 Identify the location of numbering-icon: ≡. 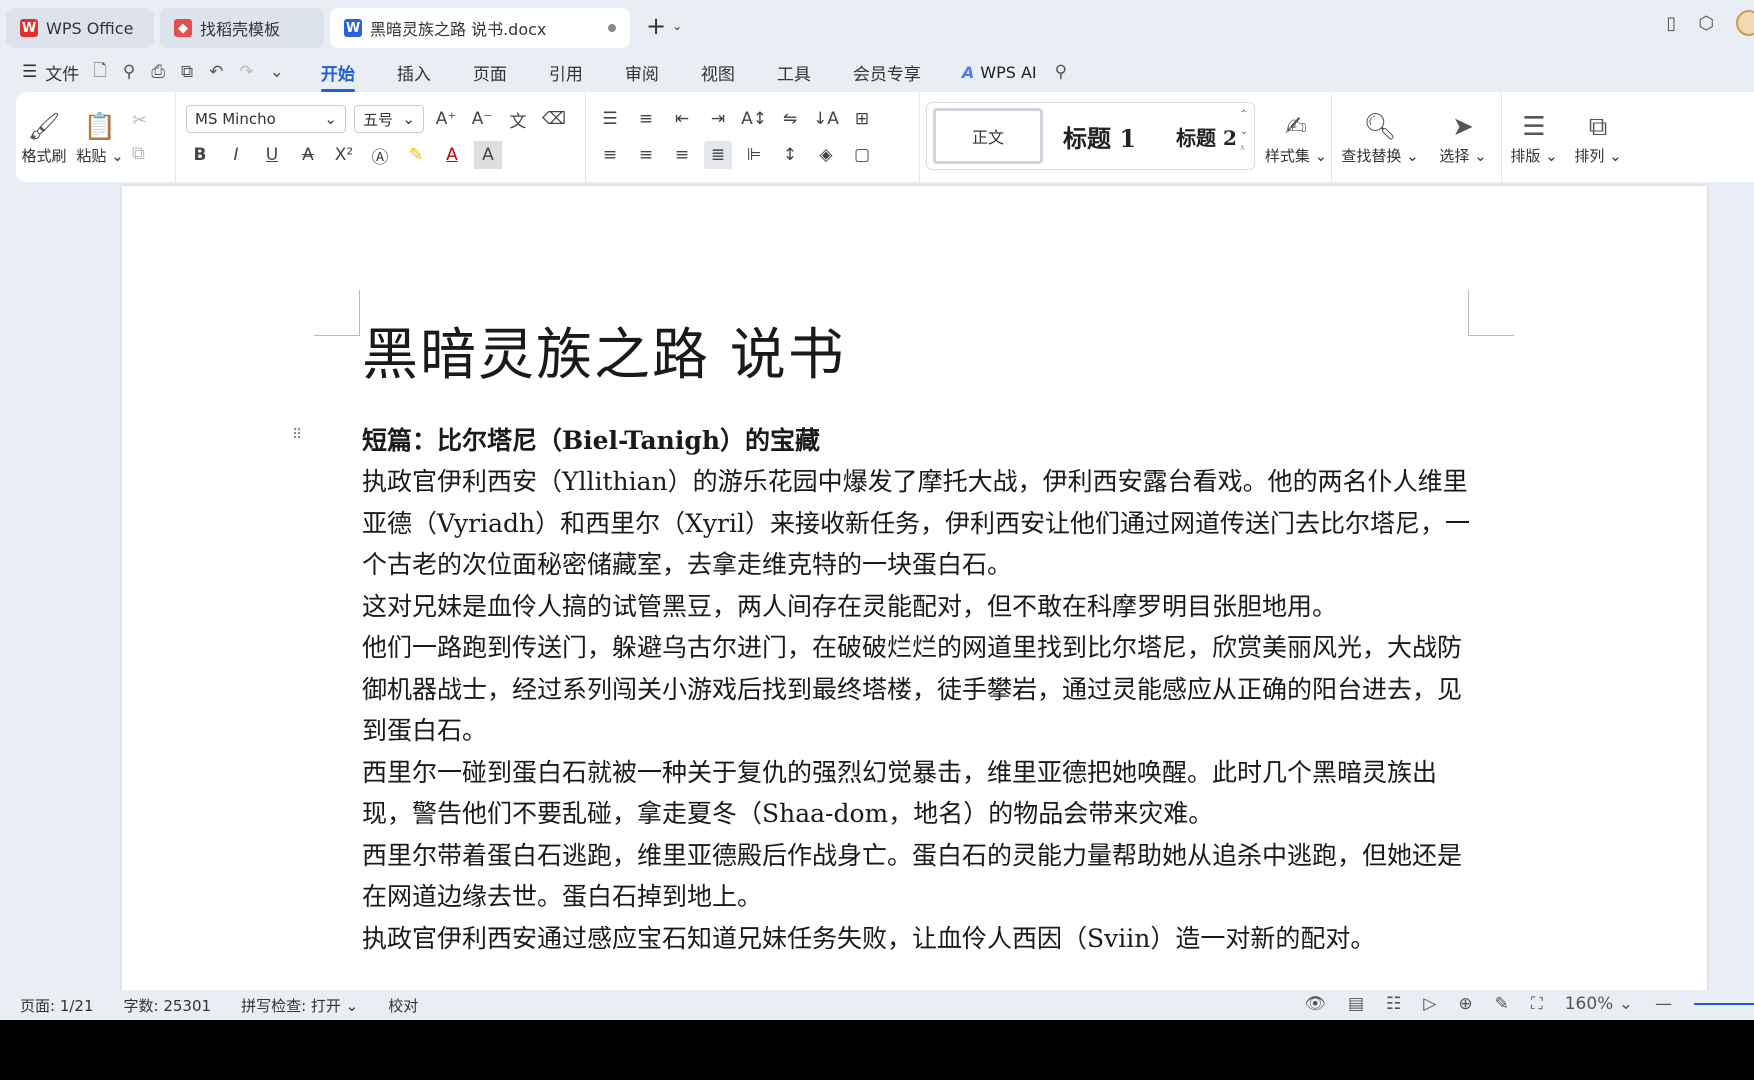
(646, 119).